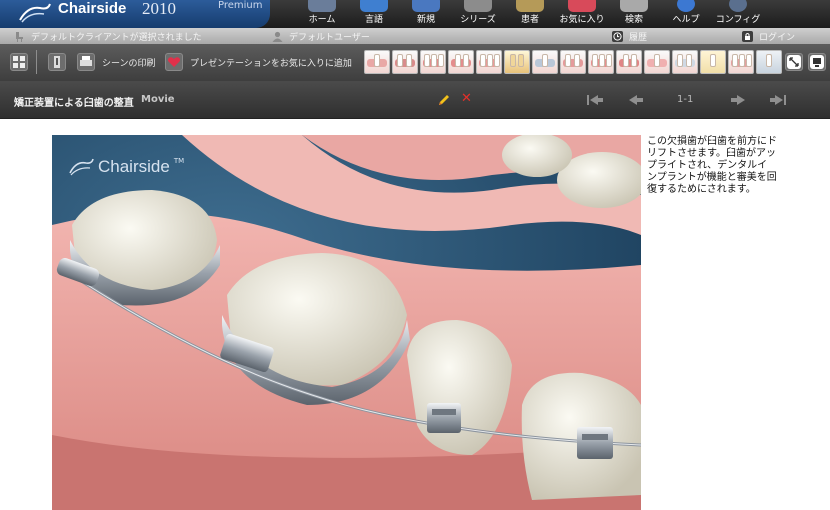  Describe the element at coordinates (686, 20) in the screenshot. I see `nav-help-label: ヘルプ` at that location.